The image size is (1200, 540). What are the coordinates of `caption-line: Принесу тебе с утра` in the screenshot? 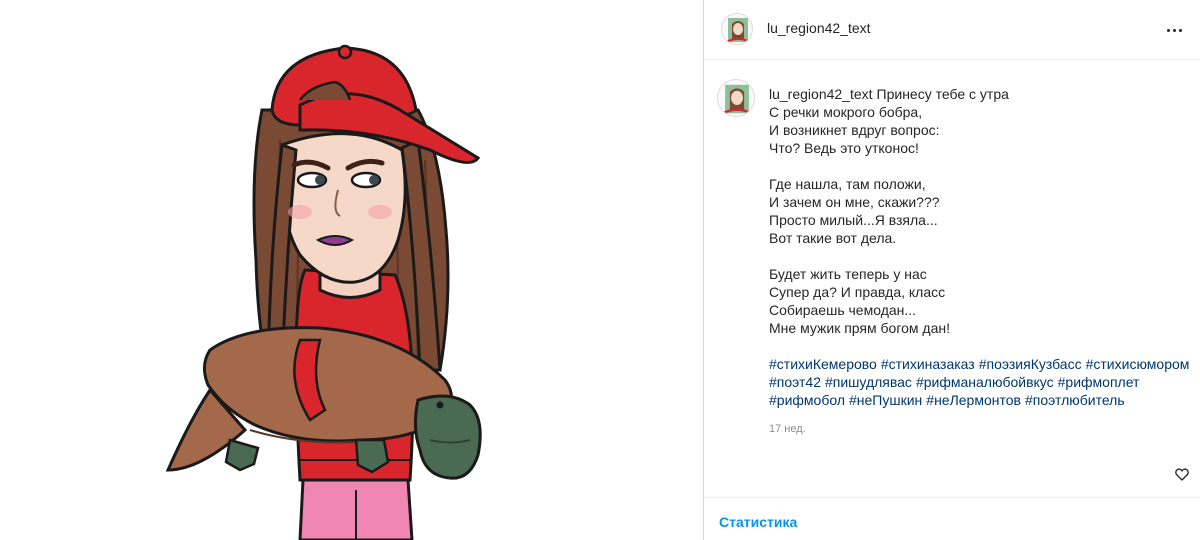 It's located at (942, 94).